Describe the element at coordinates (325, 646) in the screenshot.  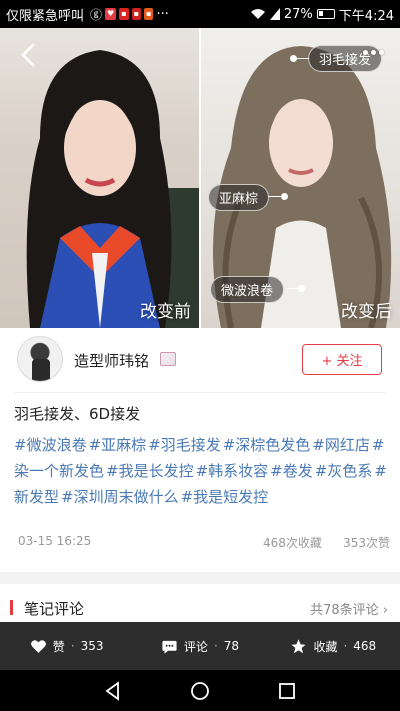
I see `favorite-label: 收藏` at that location.